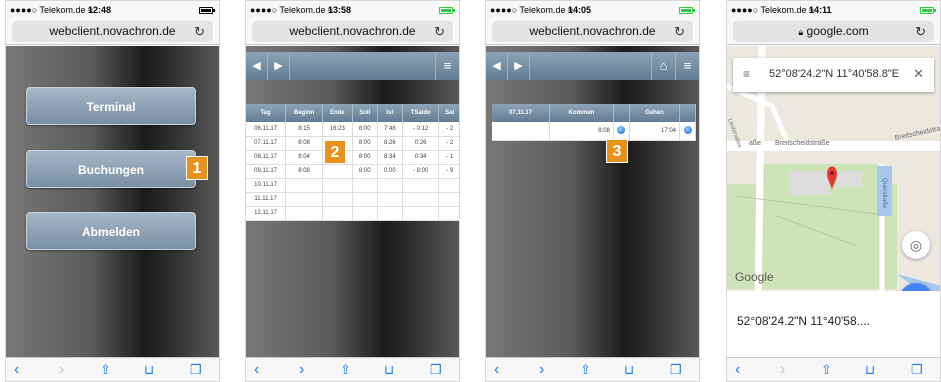  I want to click on home-icon: ⌂, so click(663, 66).